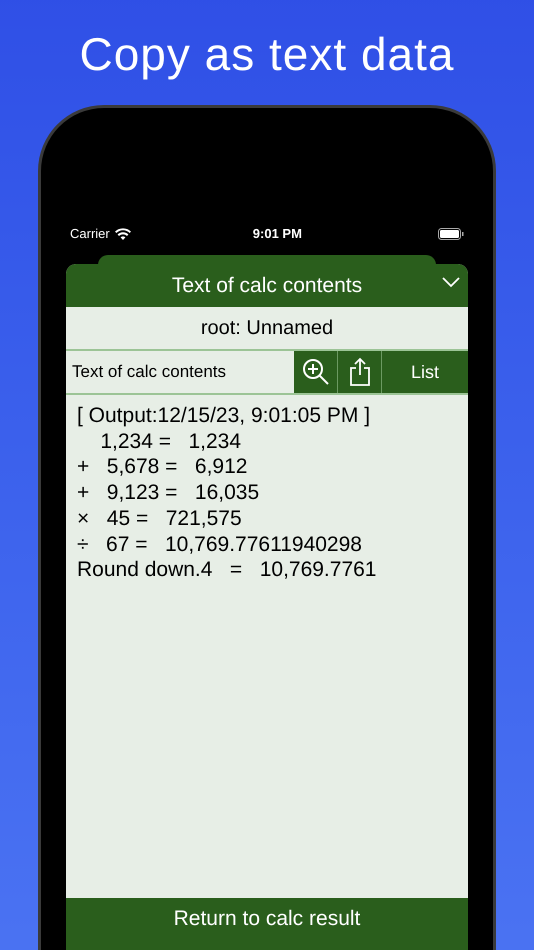  What do you see at coordinates (267, 285) in the screenshot?
I see `sheet-title: Text of calc contents` at bounding box center [267, 285].